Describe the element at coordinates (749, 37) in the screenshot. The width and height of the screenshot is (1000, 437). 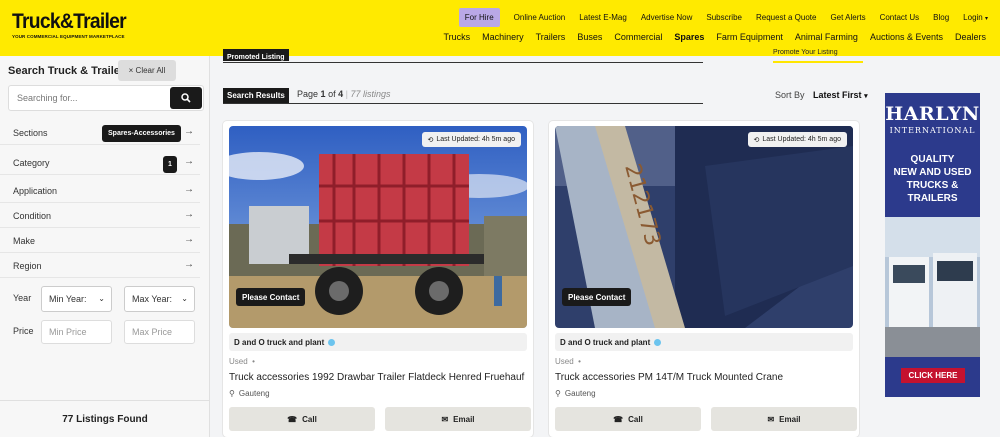
I see `nav-farm-equipment: Farm Equipment` at that location.